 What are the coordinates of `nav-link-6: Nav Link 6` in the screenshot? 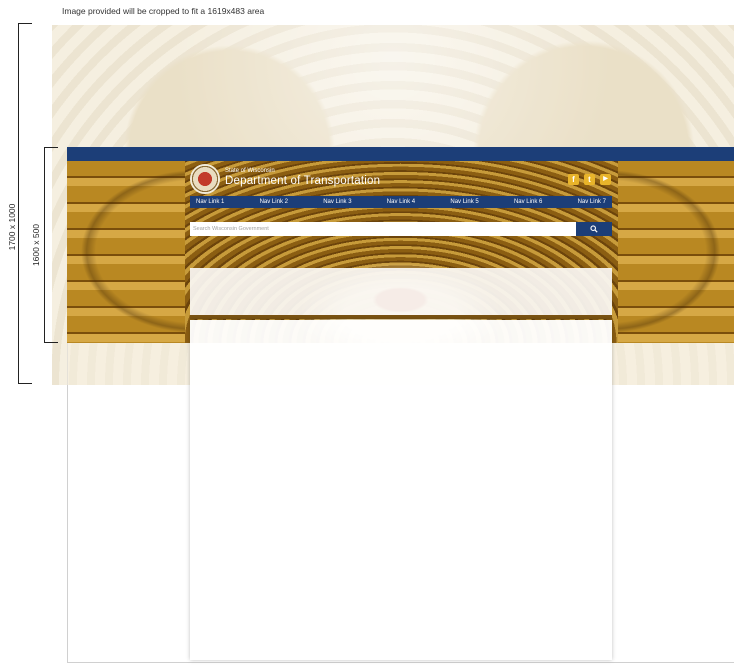 It's located at (528, 202).